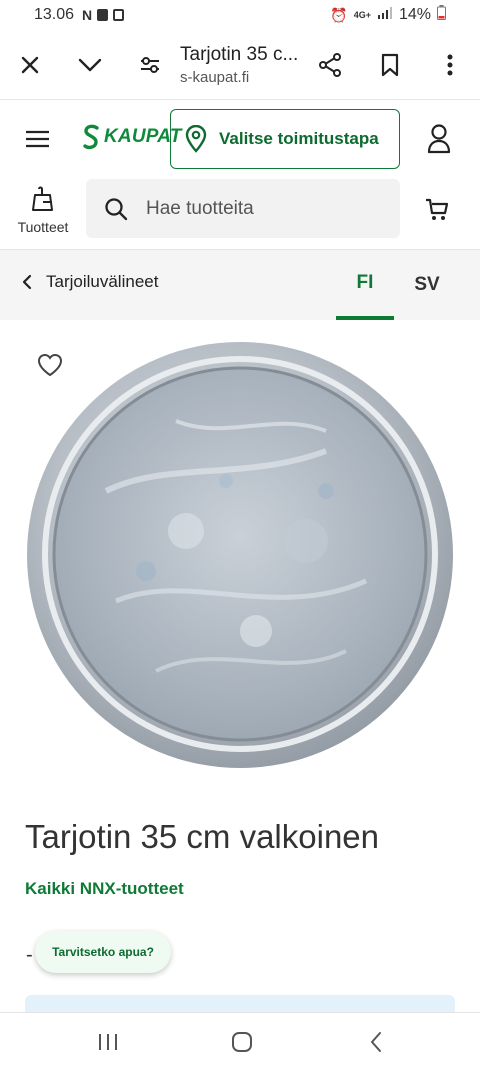 The height and width of the screenshot is (1070, 480). I want to click on search-input: Hae tuotteita, so click(243, 208).